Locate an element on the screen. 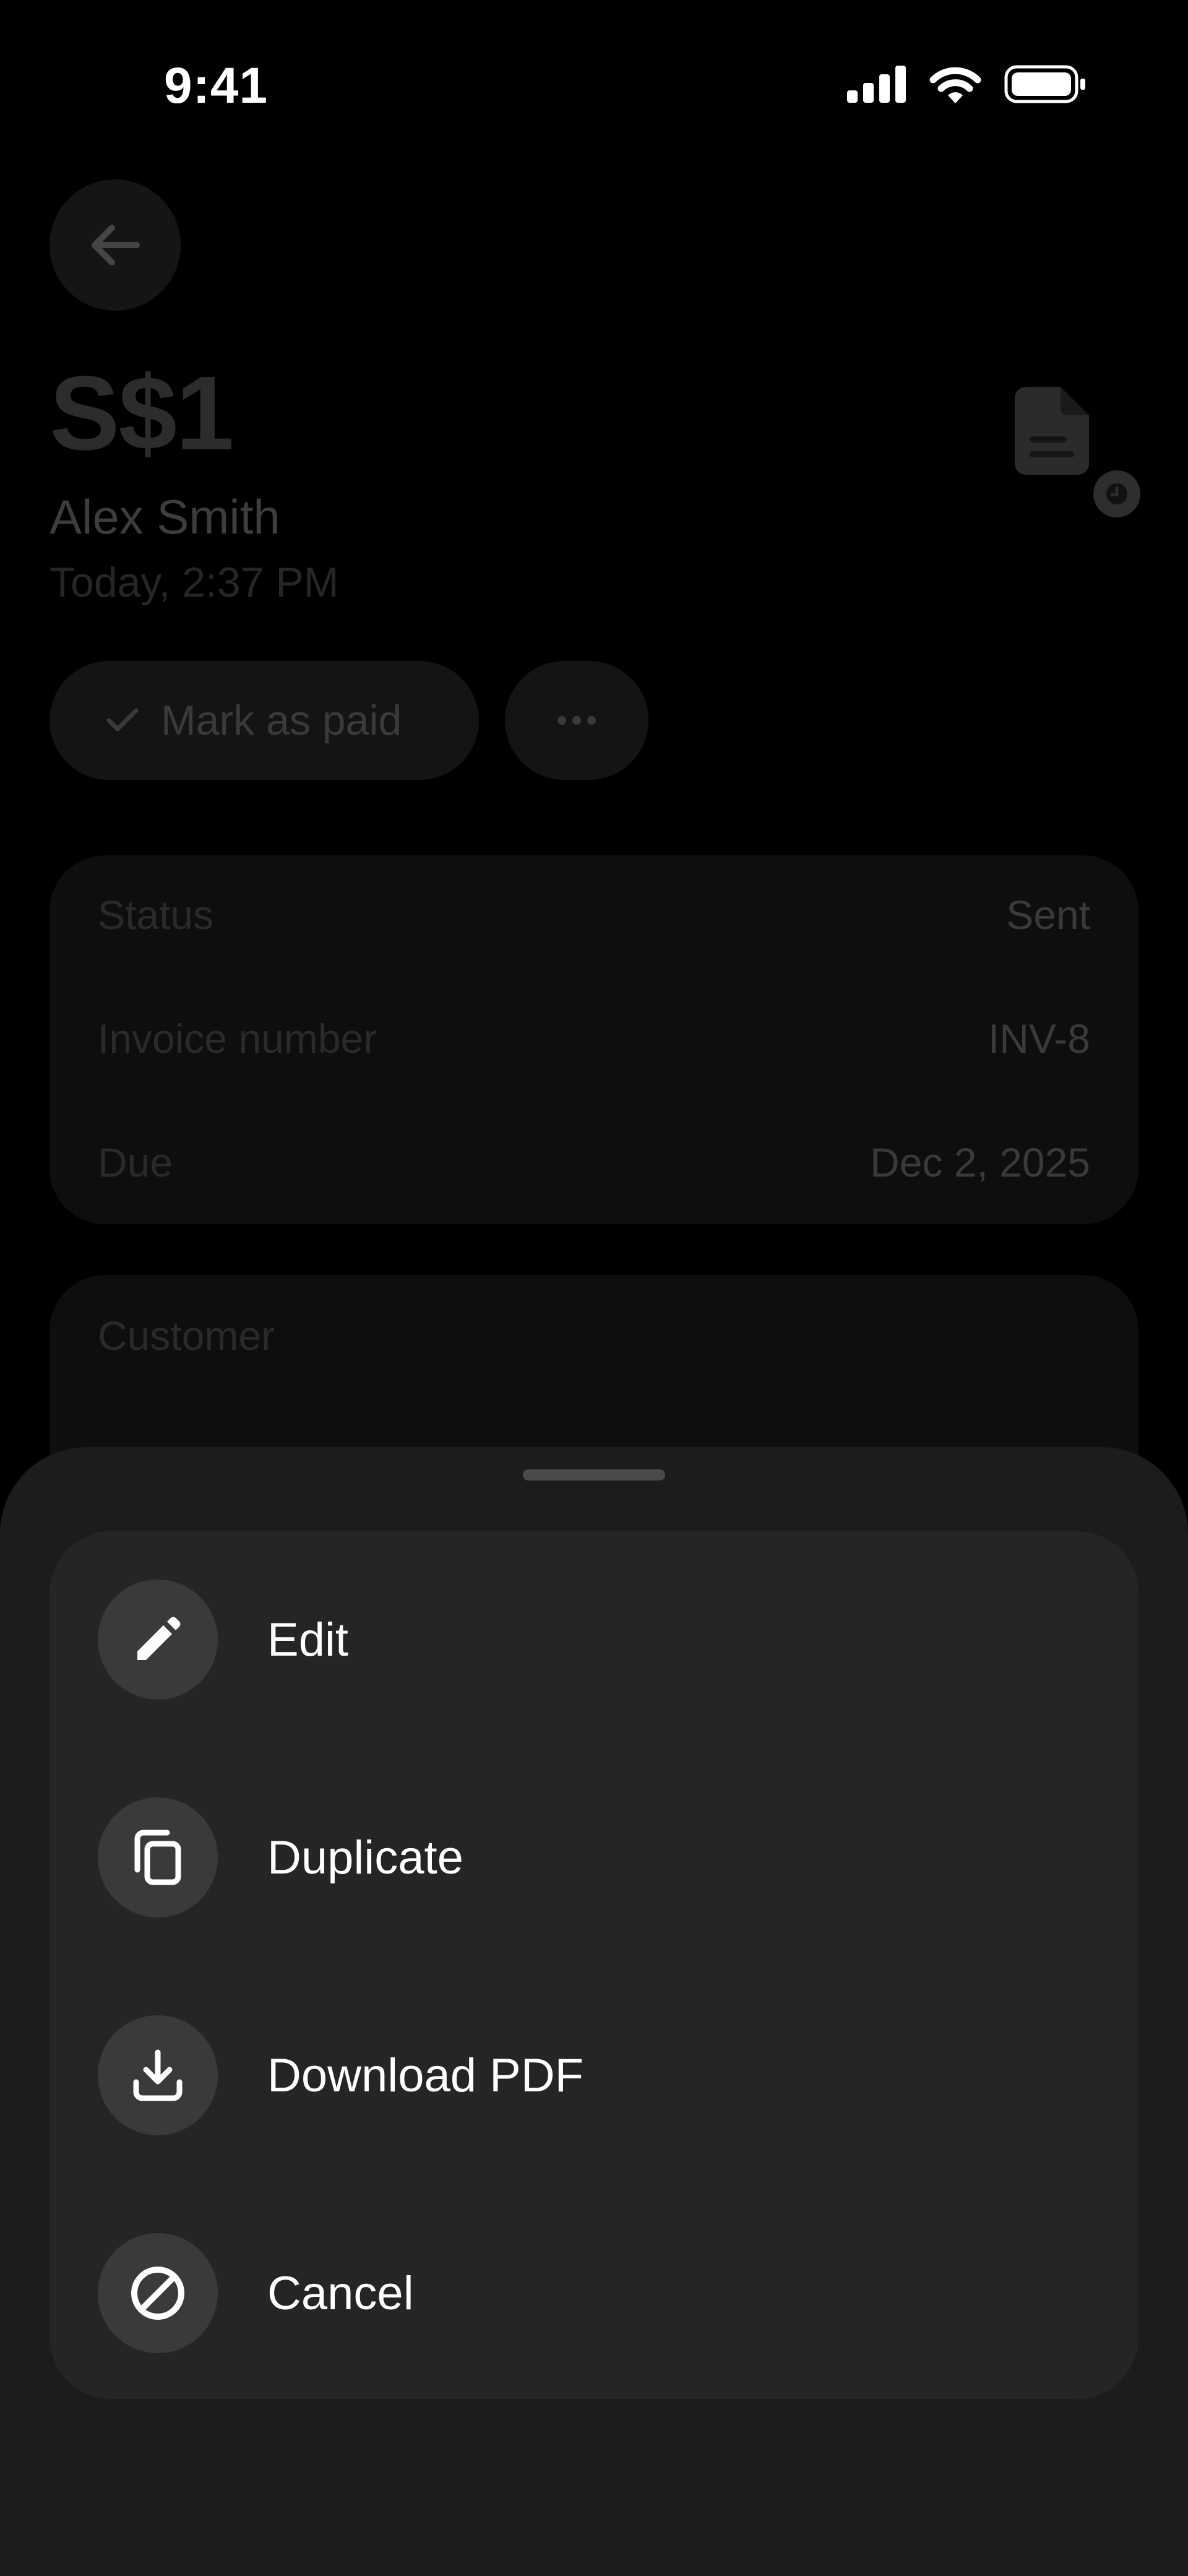 This screenshot has width=1188, height=2576. menu-item-download-pdf: Download PDF is located at coordinates (340, 2075).